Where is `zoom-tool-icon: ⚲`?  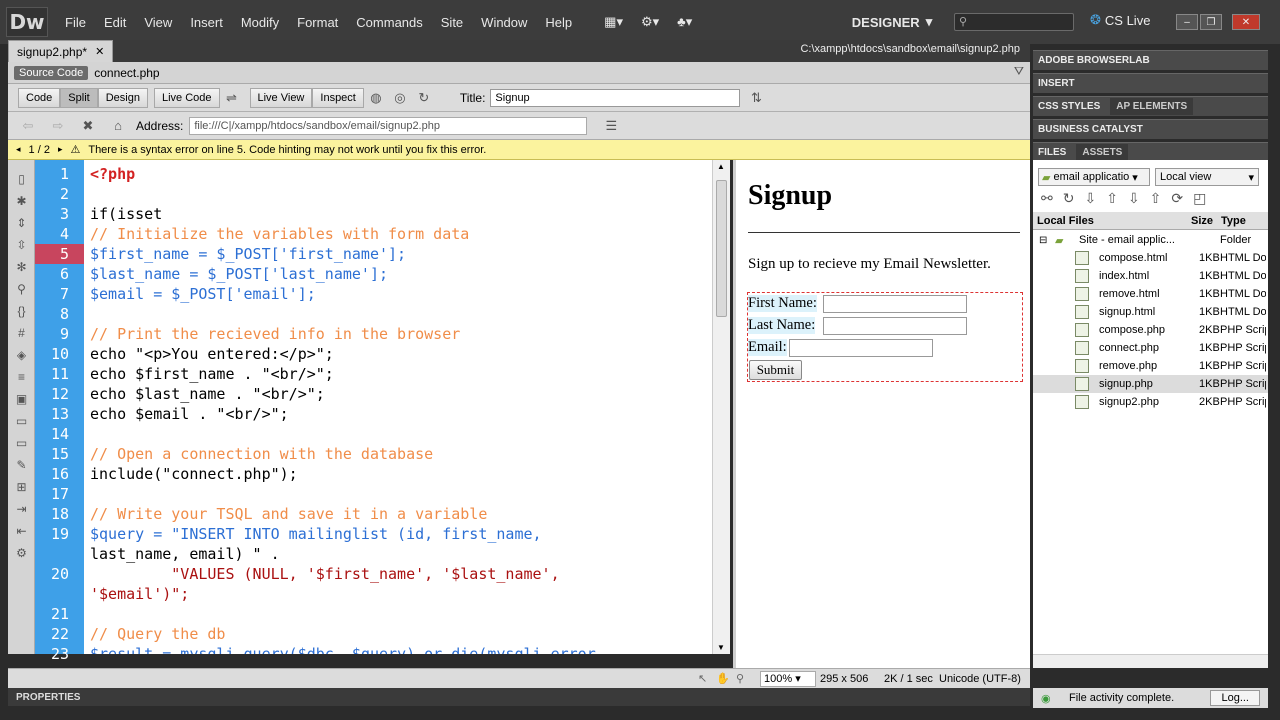 zoom-tool-icon: ⚲ is located at coordinates (740, 678).